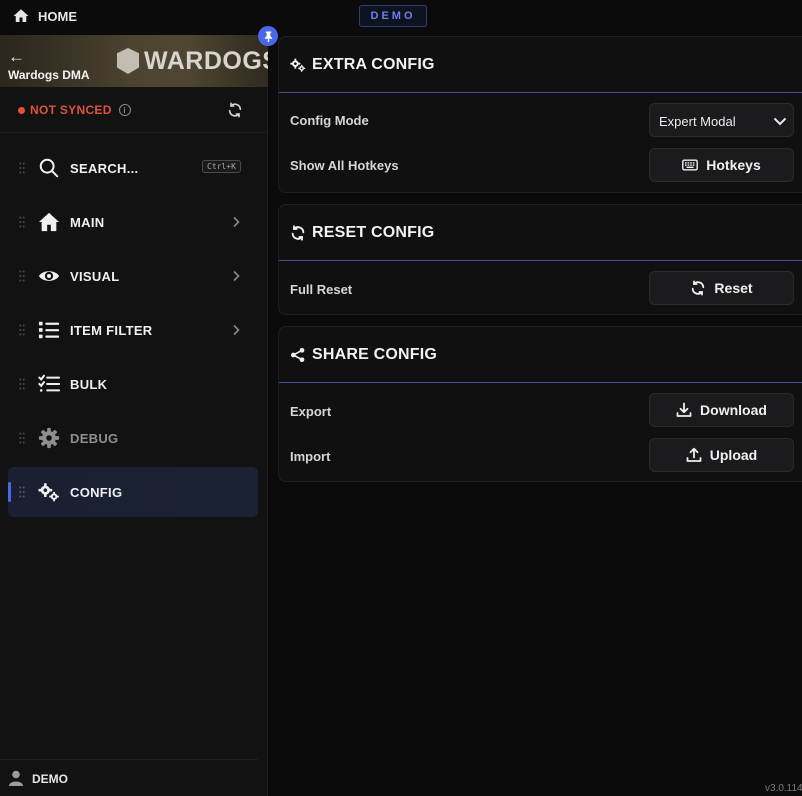  Describe the element at coordinates (373, 232) in the screenshot. I see `card-title: RESET CONFIG` at that location.